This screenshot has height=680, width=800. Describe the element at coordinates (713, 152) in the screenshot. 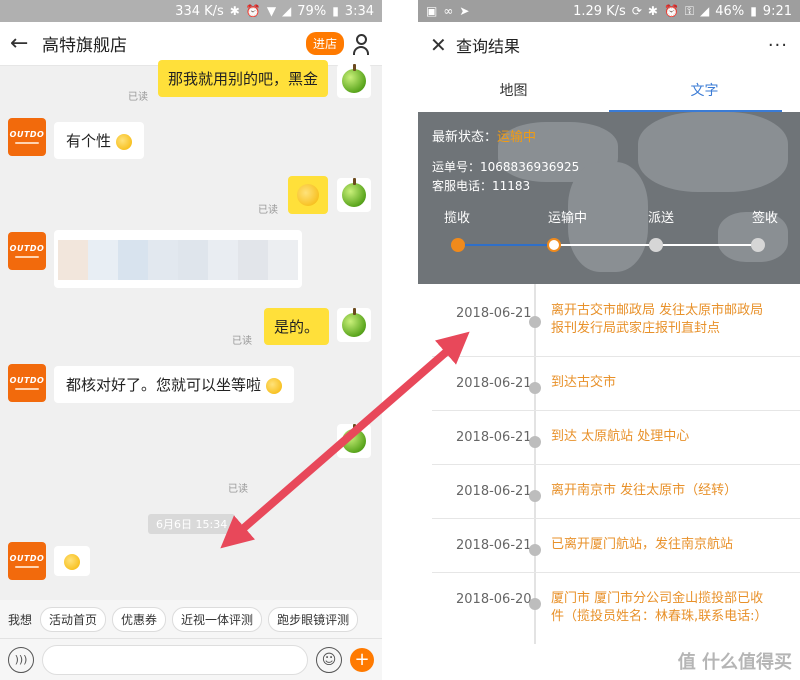

I see `map-land` at that location.